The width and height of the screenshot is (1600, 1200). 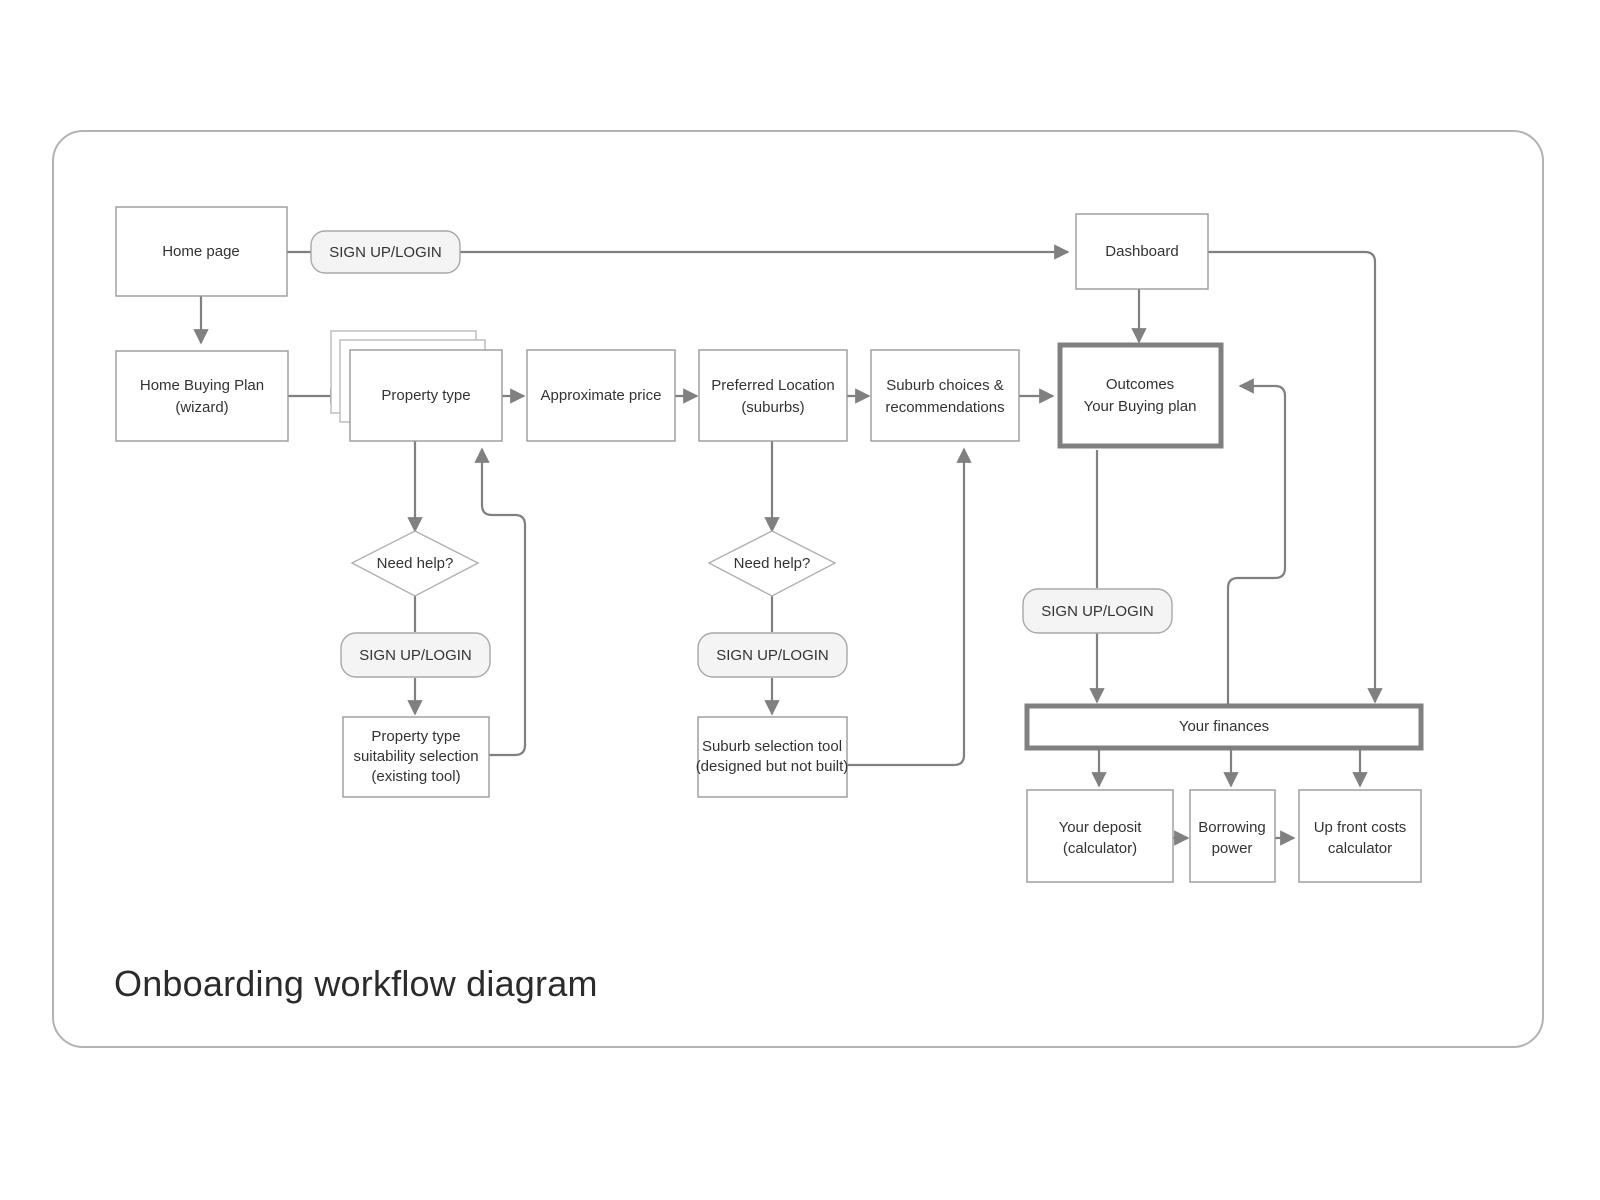 What do you see at coordinates (1100, 848) in the screenshot?
I see `node-your-deposit-line2: (calculator)` at bounding box center [1100, 848].